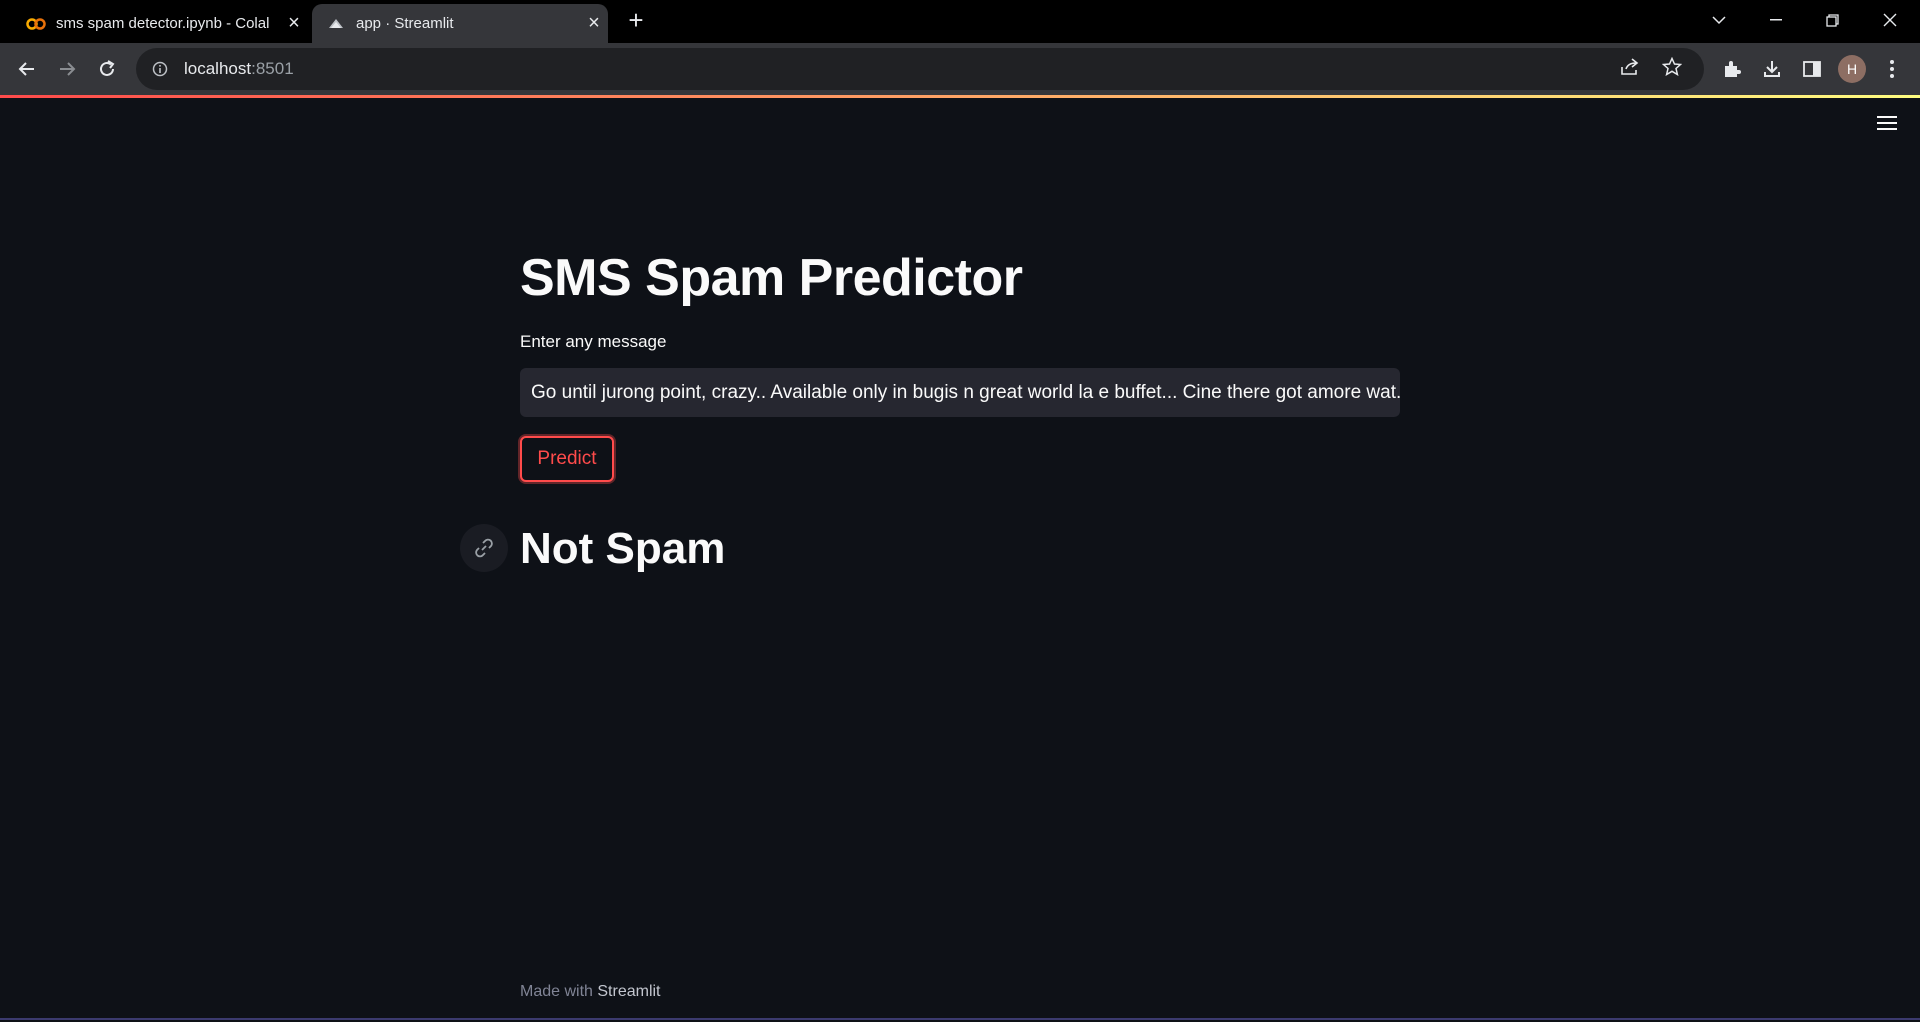  What do you see at coordinates (1892, 69) in the screenshot?
I see `kebab-menu-icon` at bounding box center [1892, 69].